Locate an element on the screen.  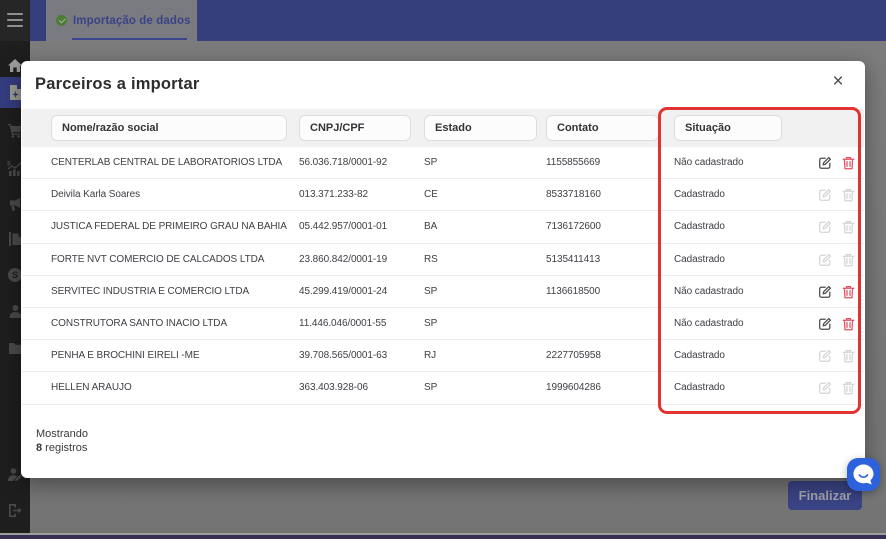
cell-cnpj: 23.860.842/0001-19 is located at coordinates (343, 259).